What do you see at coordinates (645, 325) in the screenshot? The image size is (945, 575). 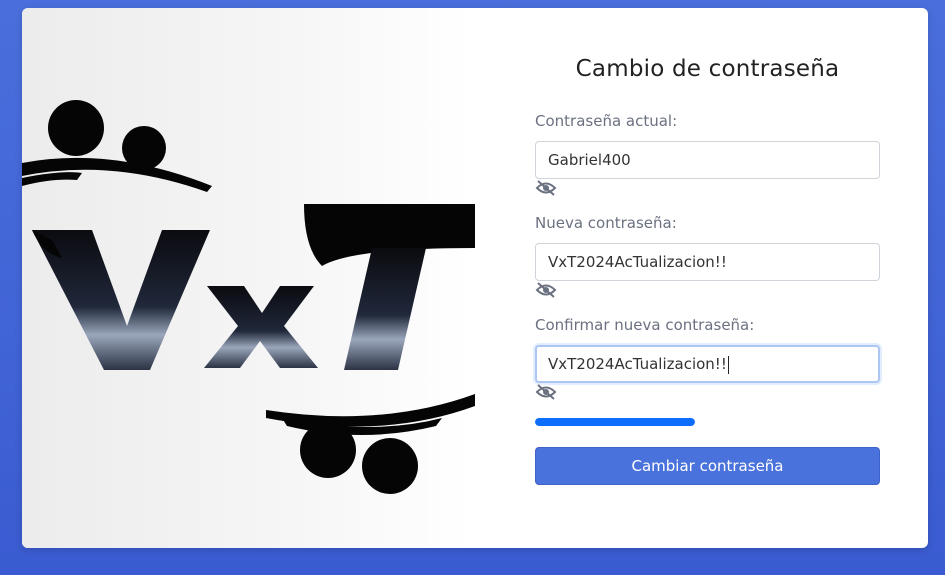 I see `confirm-password-label: Confirmar nueva contraseña:` at bounding box center [645, 325].